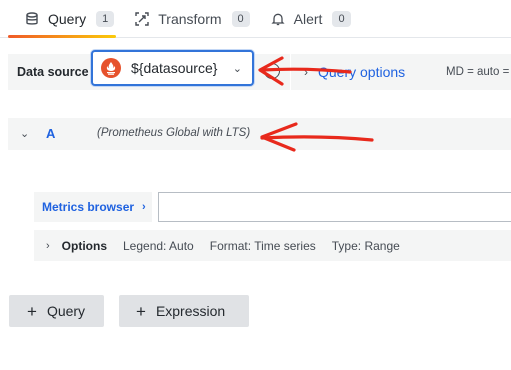  What do you see at coordinates (262, 245) in the screenshot?
I see `options-format: Format: Time series` at bounding box center [262, 245].